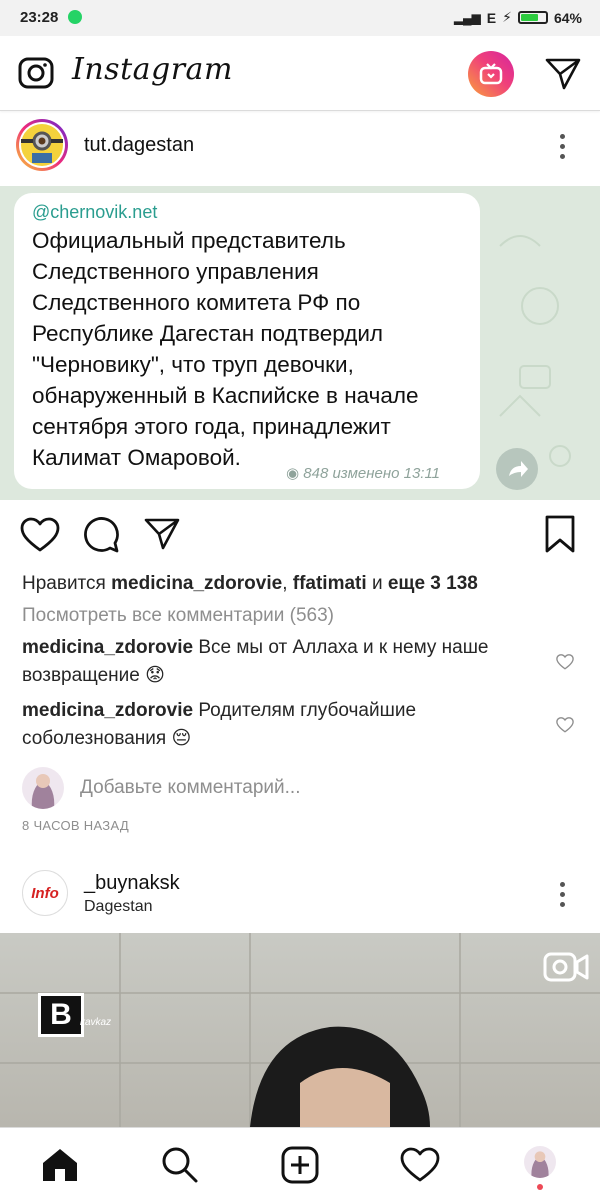  Describe the element at coordinates (540, 1187) in the screenshot. I see `profile-notification-dot` at that location.